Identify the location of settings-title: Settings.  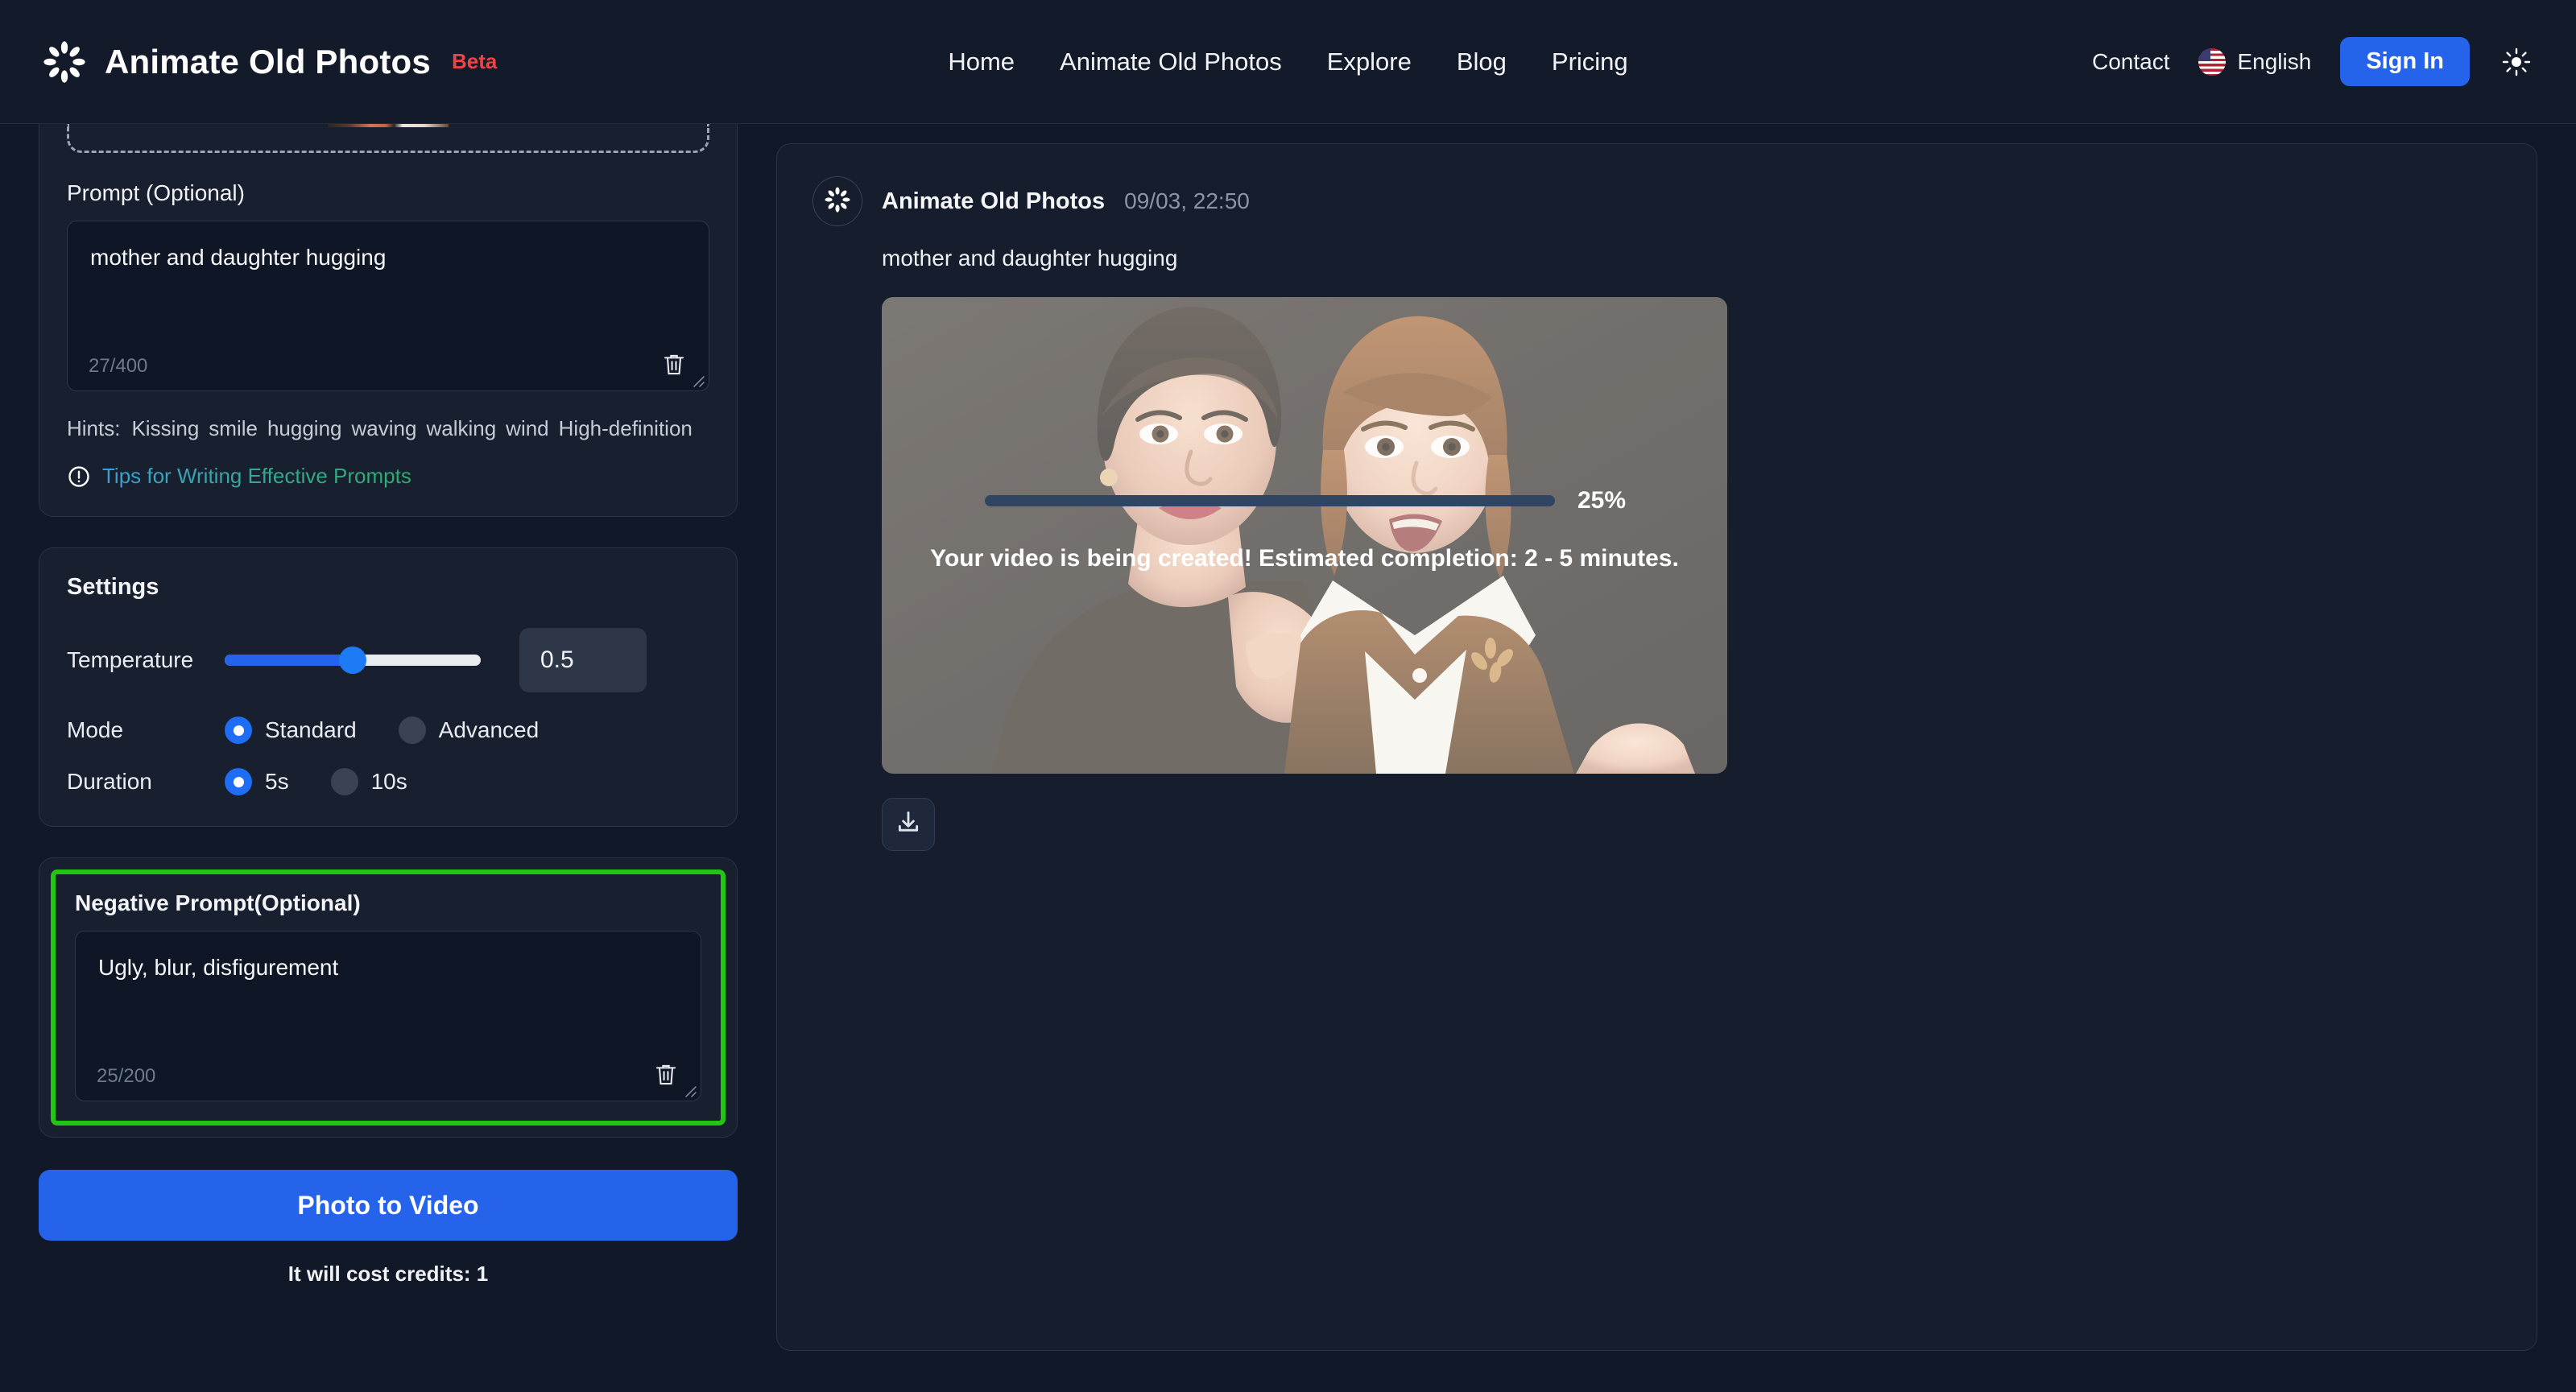
(113, 587).